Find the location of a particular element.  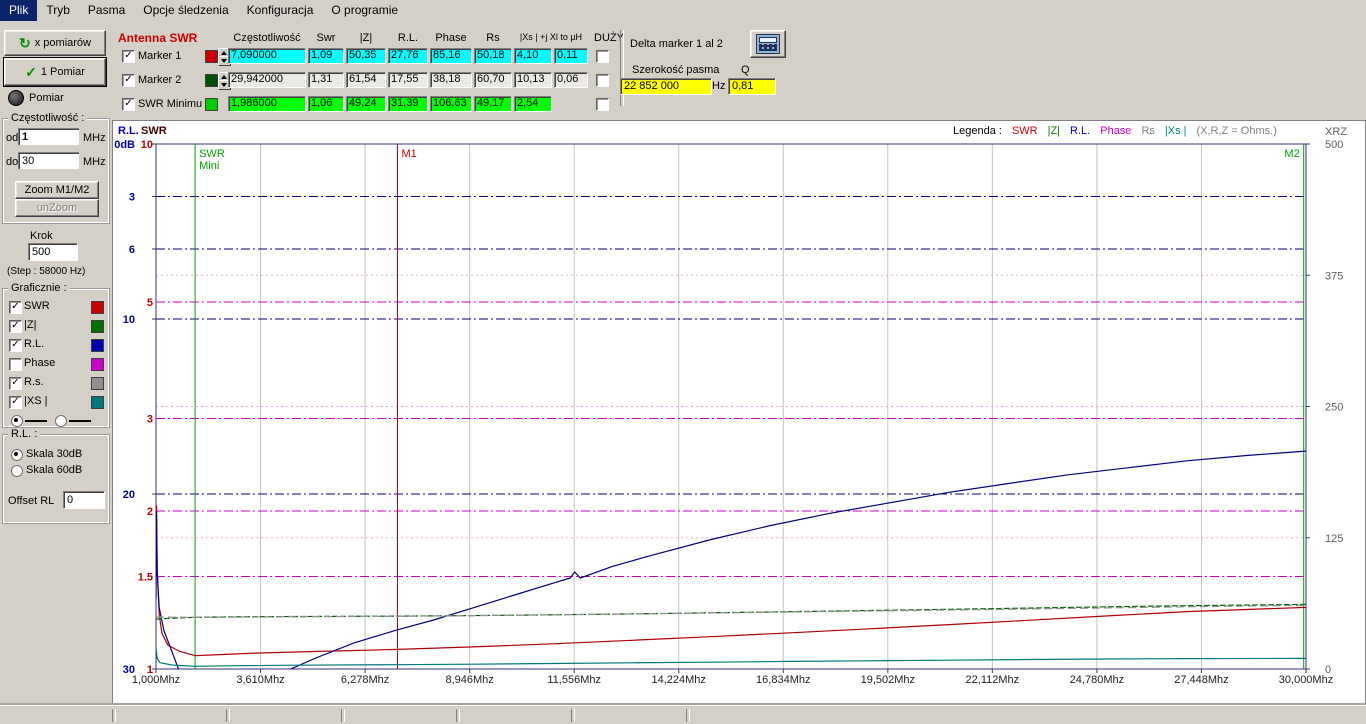

menu-item-4: Konfiguracja is located at coordinates (280, 10).